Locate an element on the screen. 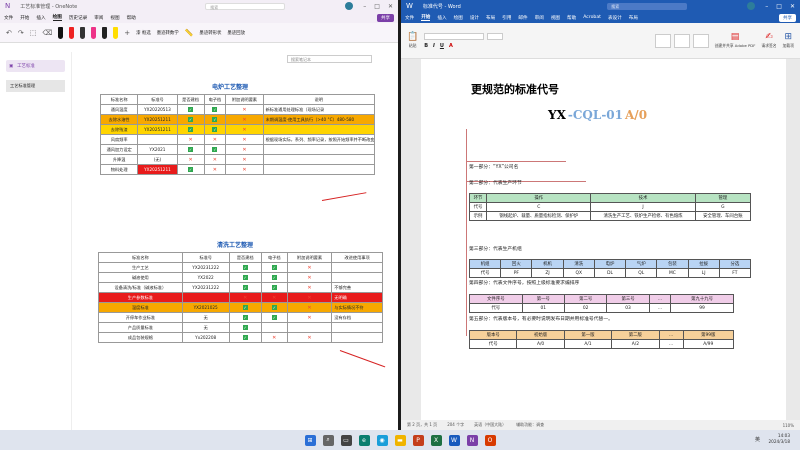 Image resolution: width=800 pixels, height=450 pixels. ink-to-math-button: 墨迹转数学 is located at coordinates (168, 33).